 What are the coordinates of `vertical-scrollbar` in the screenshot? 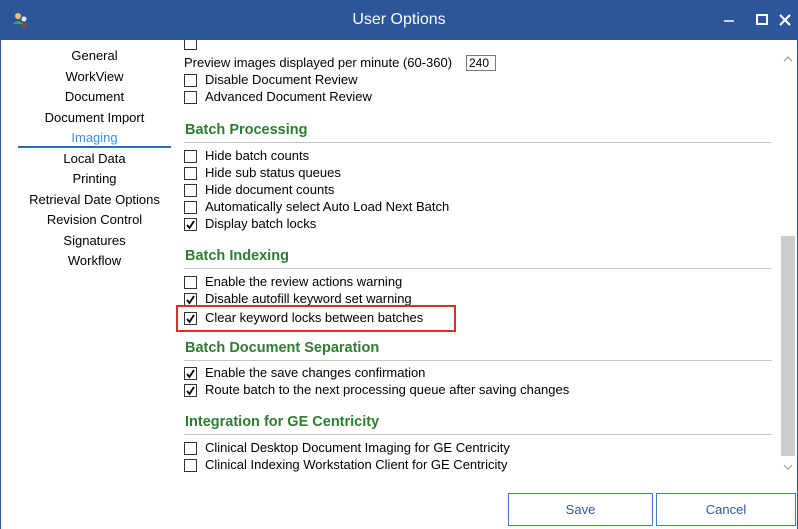 It's located at (787, 260).